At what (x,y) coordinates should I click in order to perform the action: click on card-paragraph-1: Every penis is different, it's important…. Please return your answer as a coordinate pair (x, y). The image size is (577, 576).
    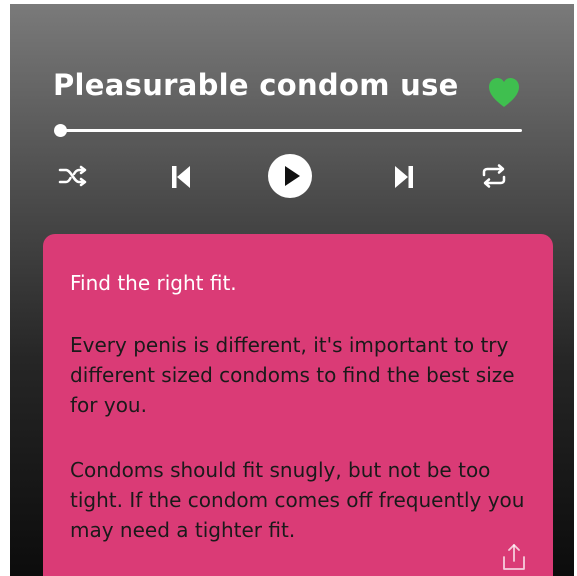
    Looking at the image, I should click on (292, 375).